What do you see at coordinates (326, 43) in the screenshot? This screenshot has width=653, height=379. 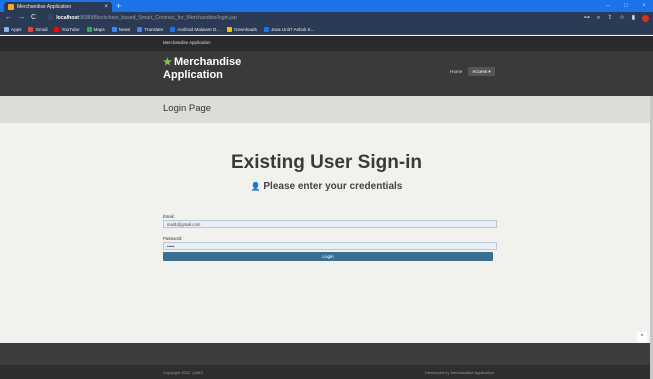 I see `site-top-strip: Merchandise Application` at bounding box center [326, 43].